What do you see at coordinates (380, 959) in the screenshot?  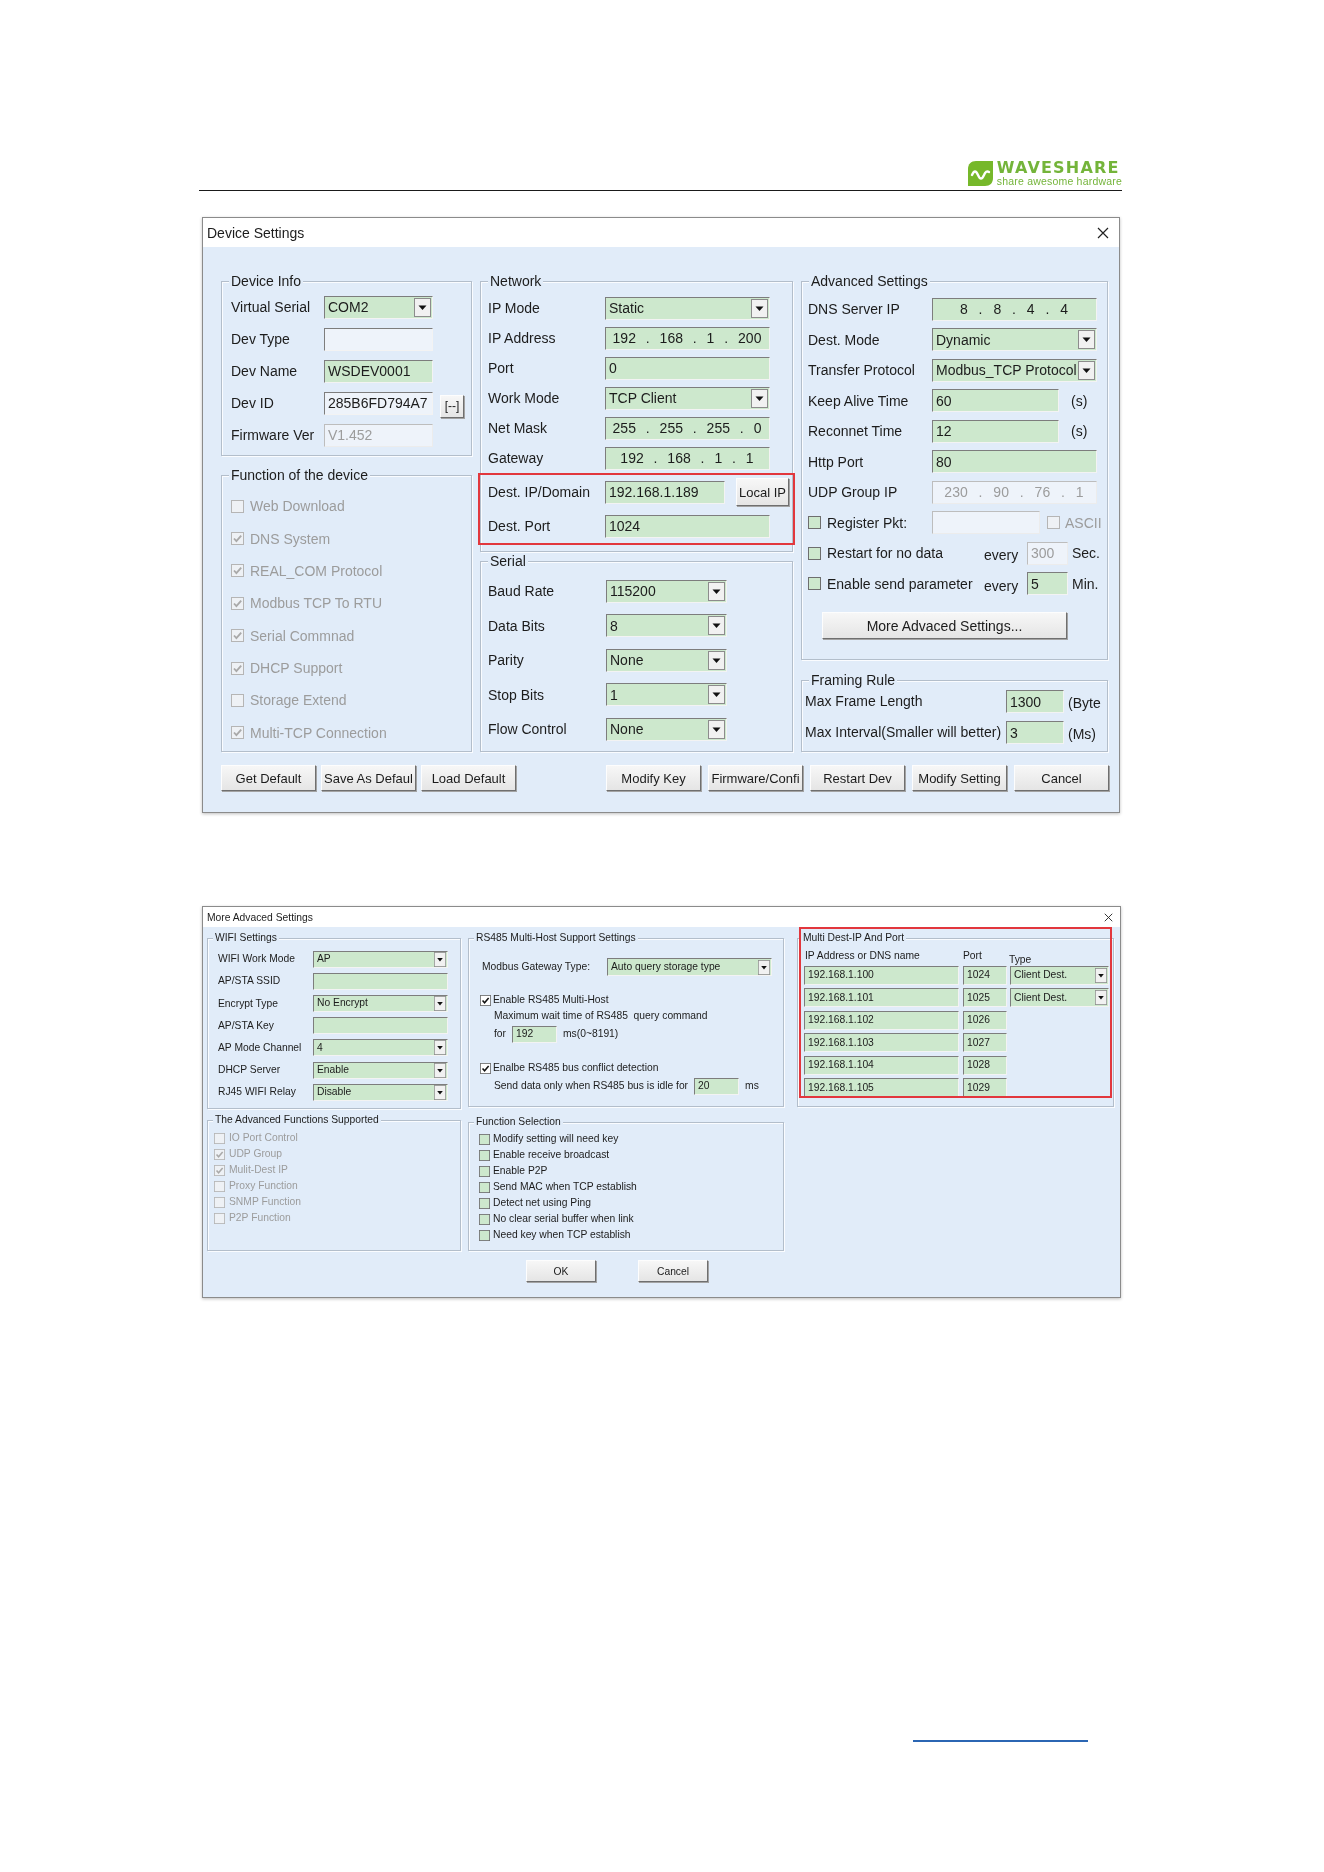 I see `dropdown-field: AP` at bounding box center [380, 959].